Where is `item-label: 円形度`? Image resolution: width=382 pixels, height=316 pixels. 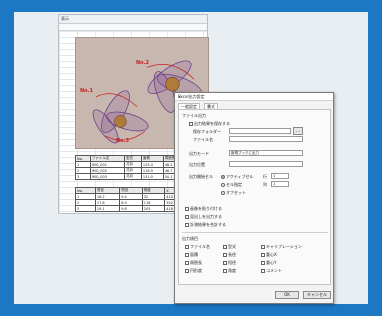 item-label: 円形度 is located at coordinates (196, 270).